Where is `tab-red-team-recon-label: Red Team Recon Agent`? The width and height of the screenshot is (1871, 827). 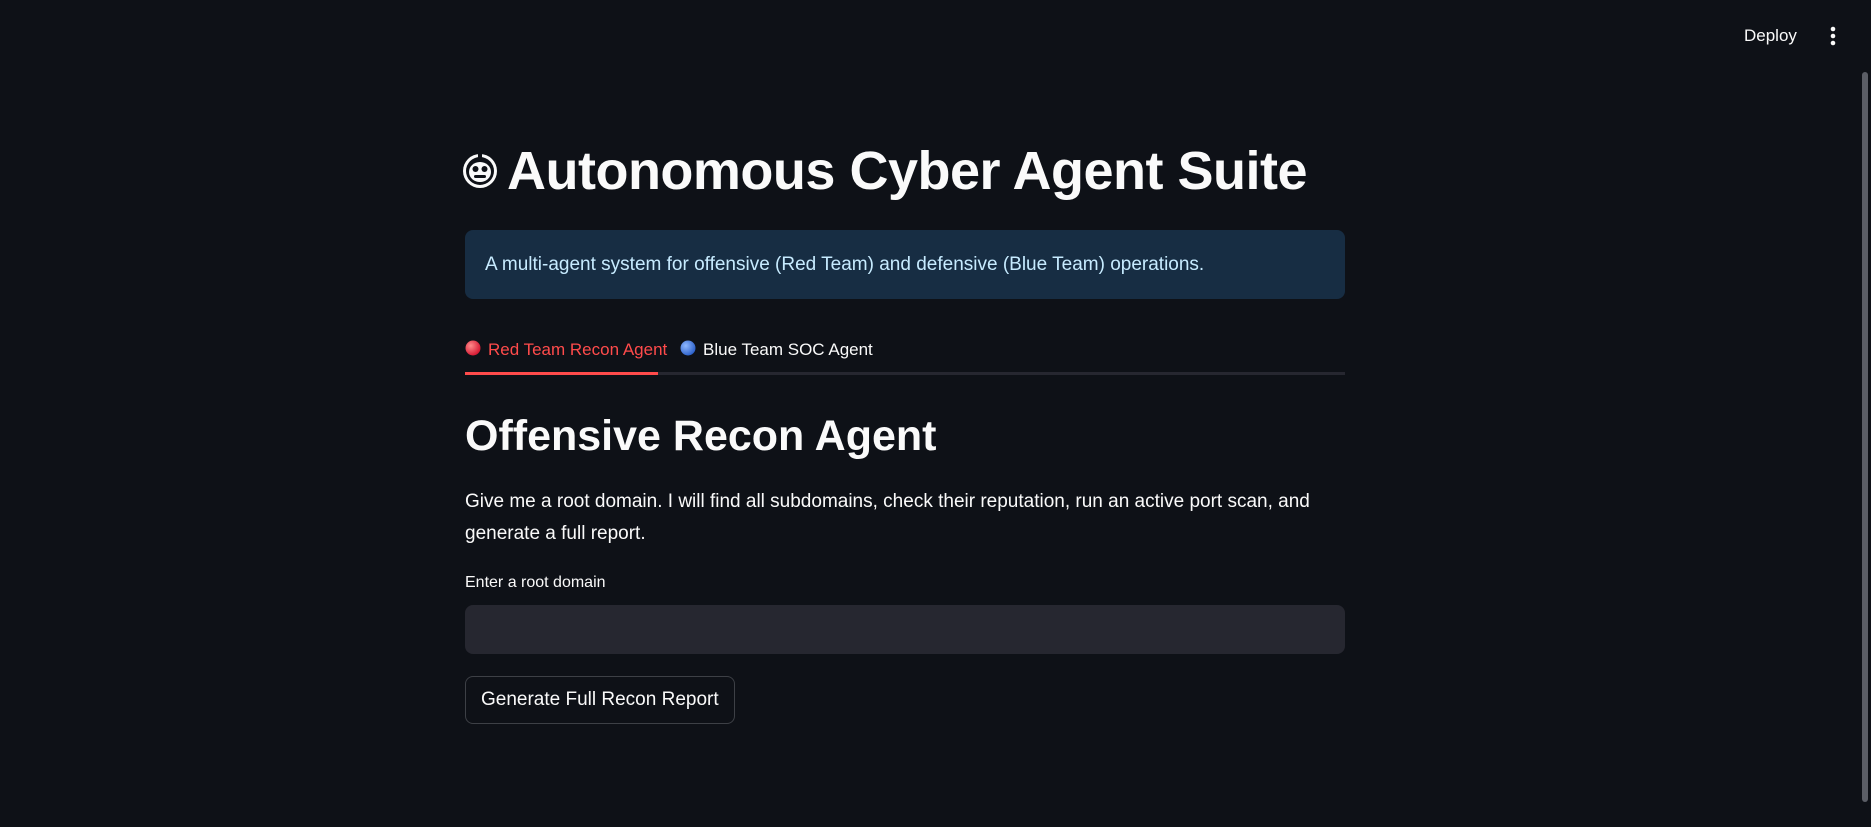
tab-red-team-recon-label: Red Team Recon Agent is located at coordinates (578, 349).